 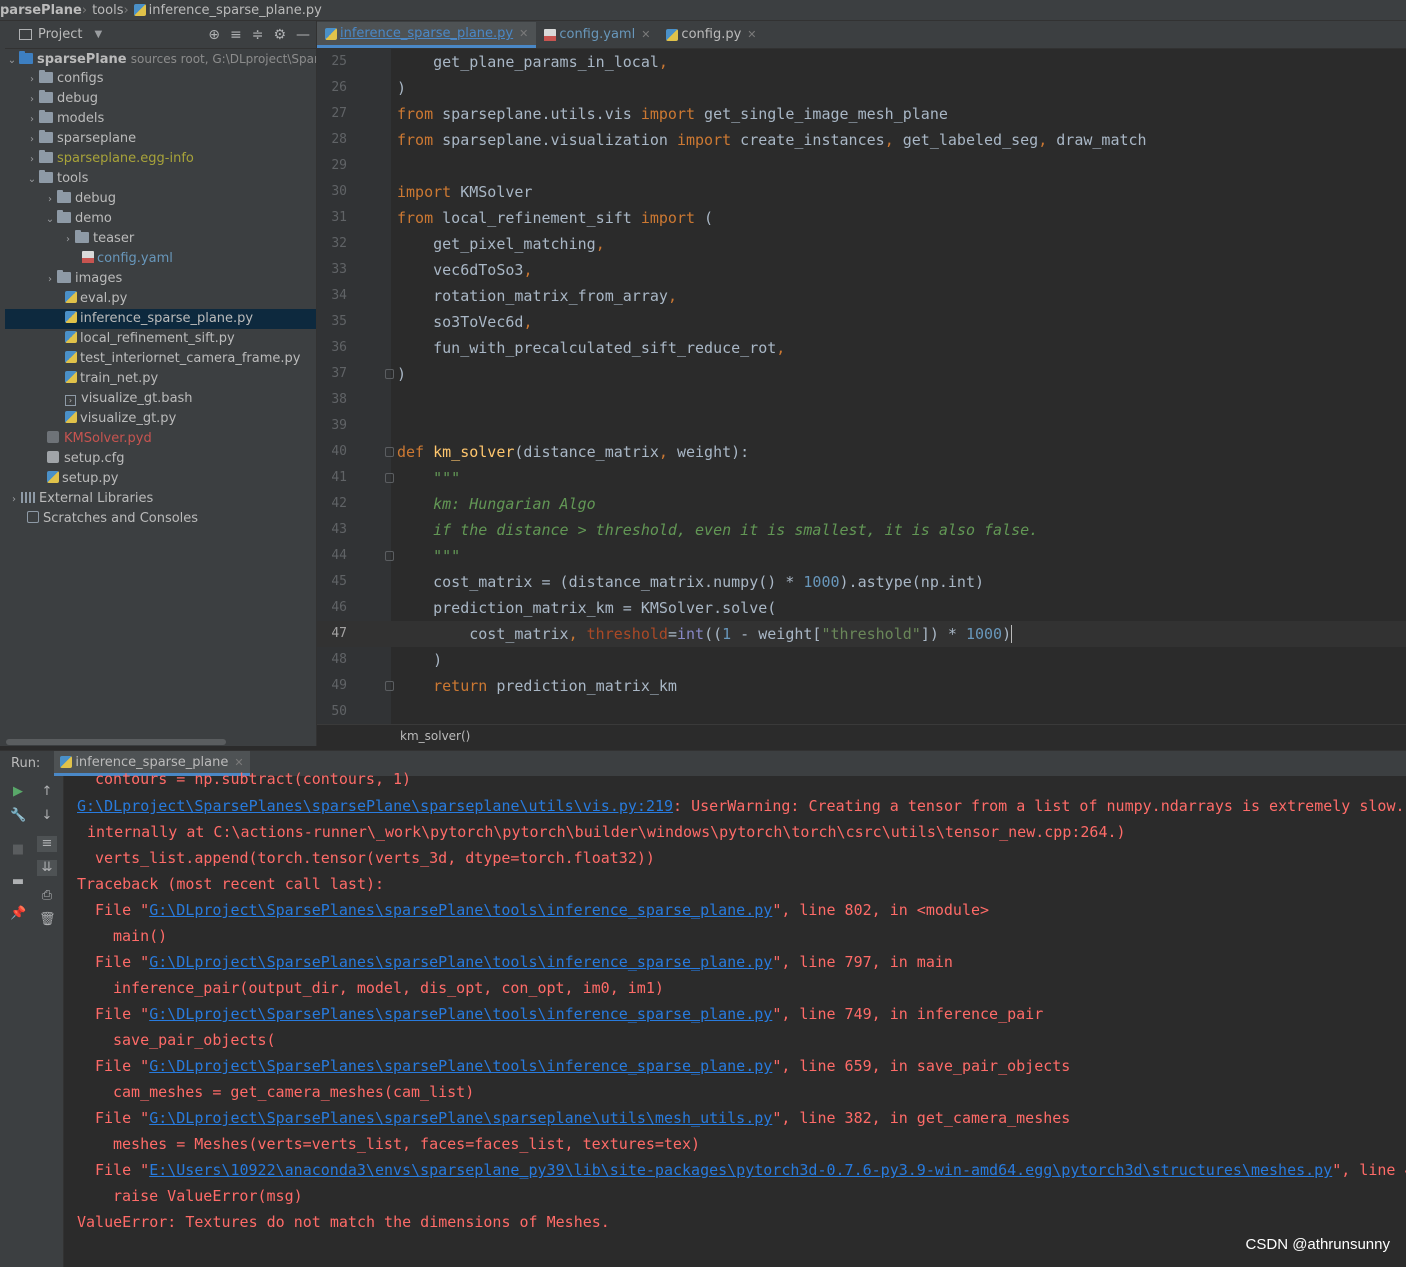 What do you see at coordinates (402, 374) in the screenshot?
I see `code-line: )` at bounding box center [402, 374].